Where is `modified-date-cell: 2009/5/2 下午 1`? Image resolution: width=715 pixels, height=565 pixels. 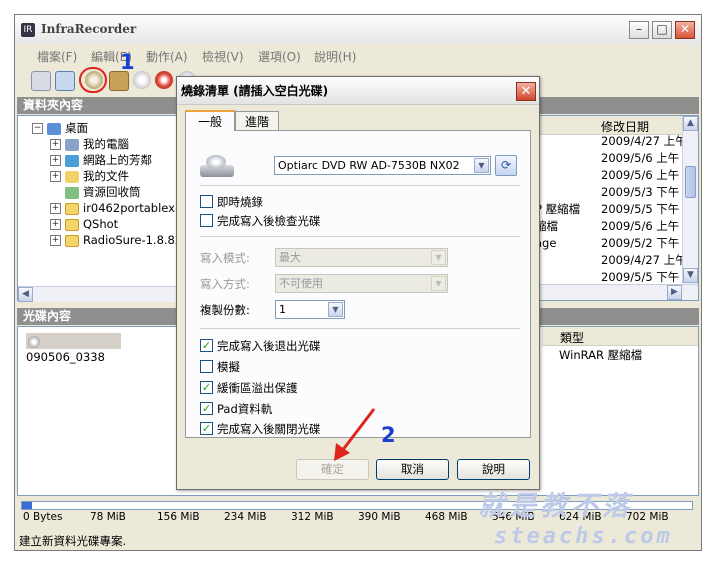
modified-date-cell: 2009/5/2 下午 1 is located at coordinates (646, 243).